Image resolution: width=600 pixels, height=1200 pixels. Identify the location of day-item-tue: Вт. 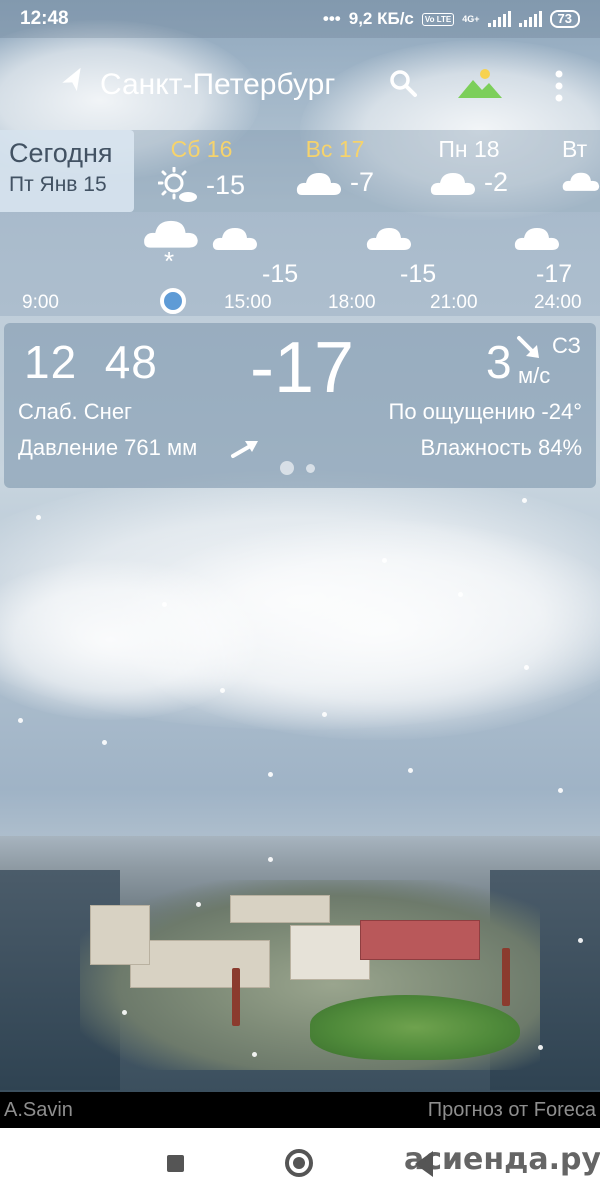
(581, 165).